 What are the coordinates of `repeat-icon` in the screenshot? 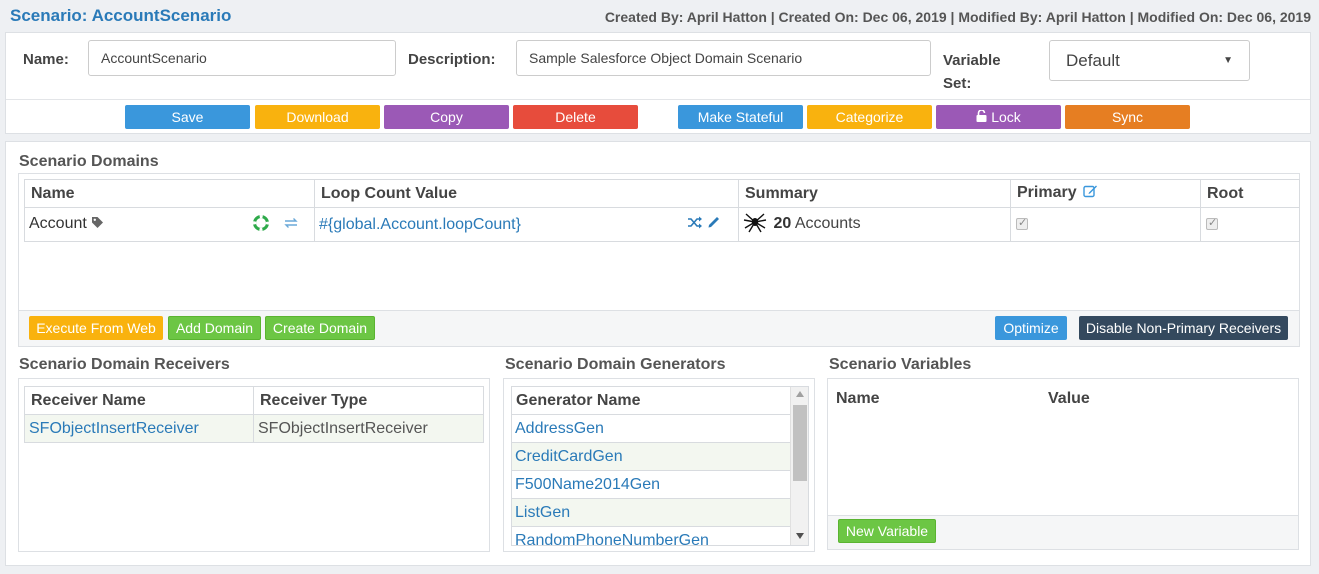 It's located at (291, 225).